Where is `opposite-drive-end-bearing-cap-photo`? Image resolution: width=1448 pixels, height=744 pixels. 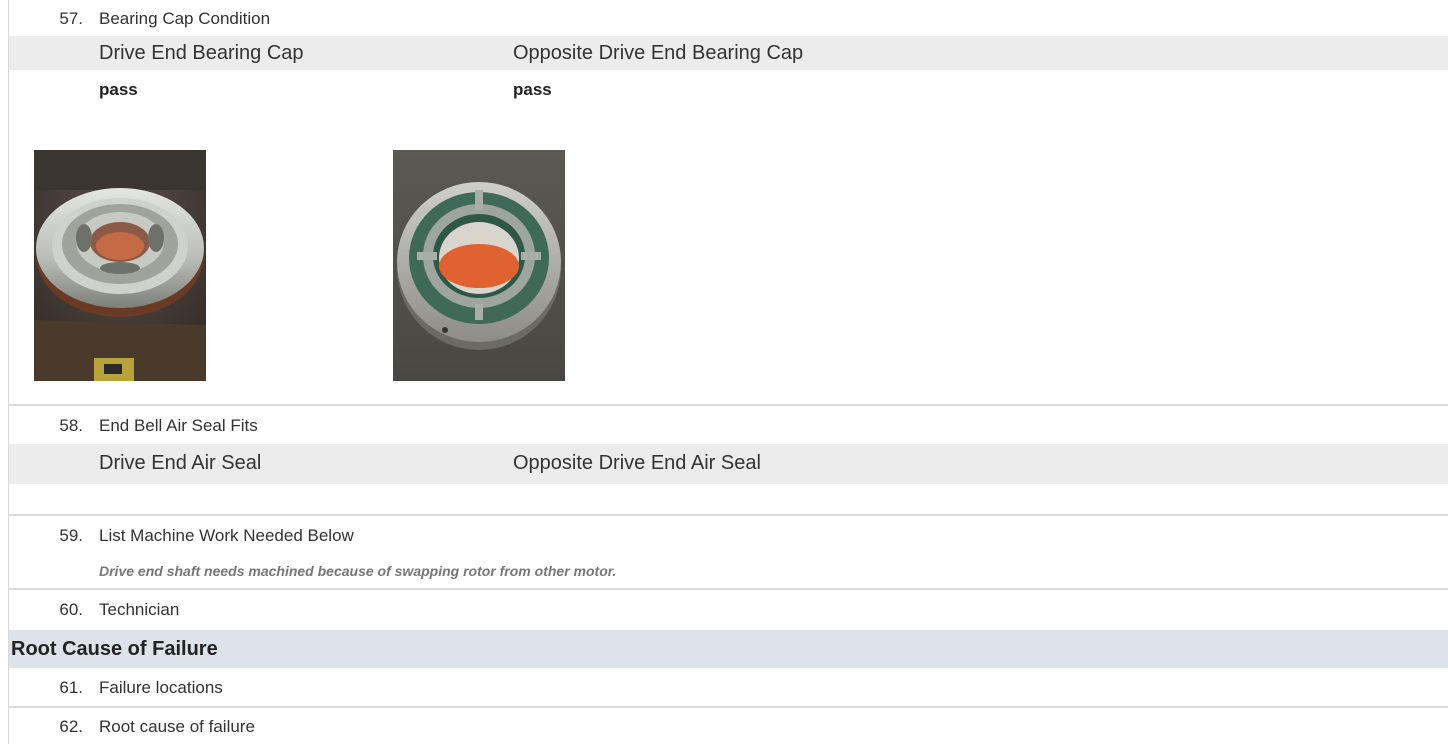
opposite-drive-end-bearing-cap-photo is located at coordinates (479, 265).